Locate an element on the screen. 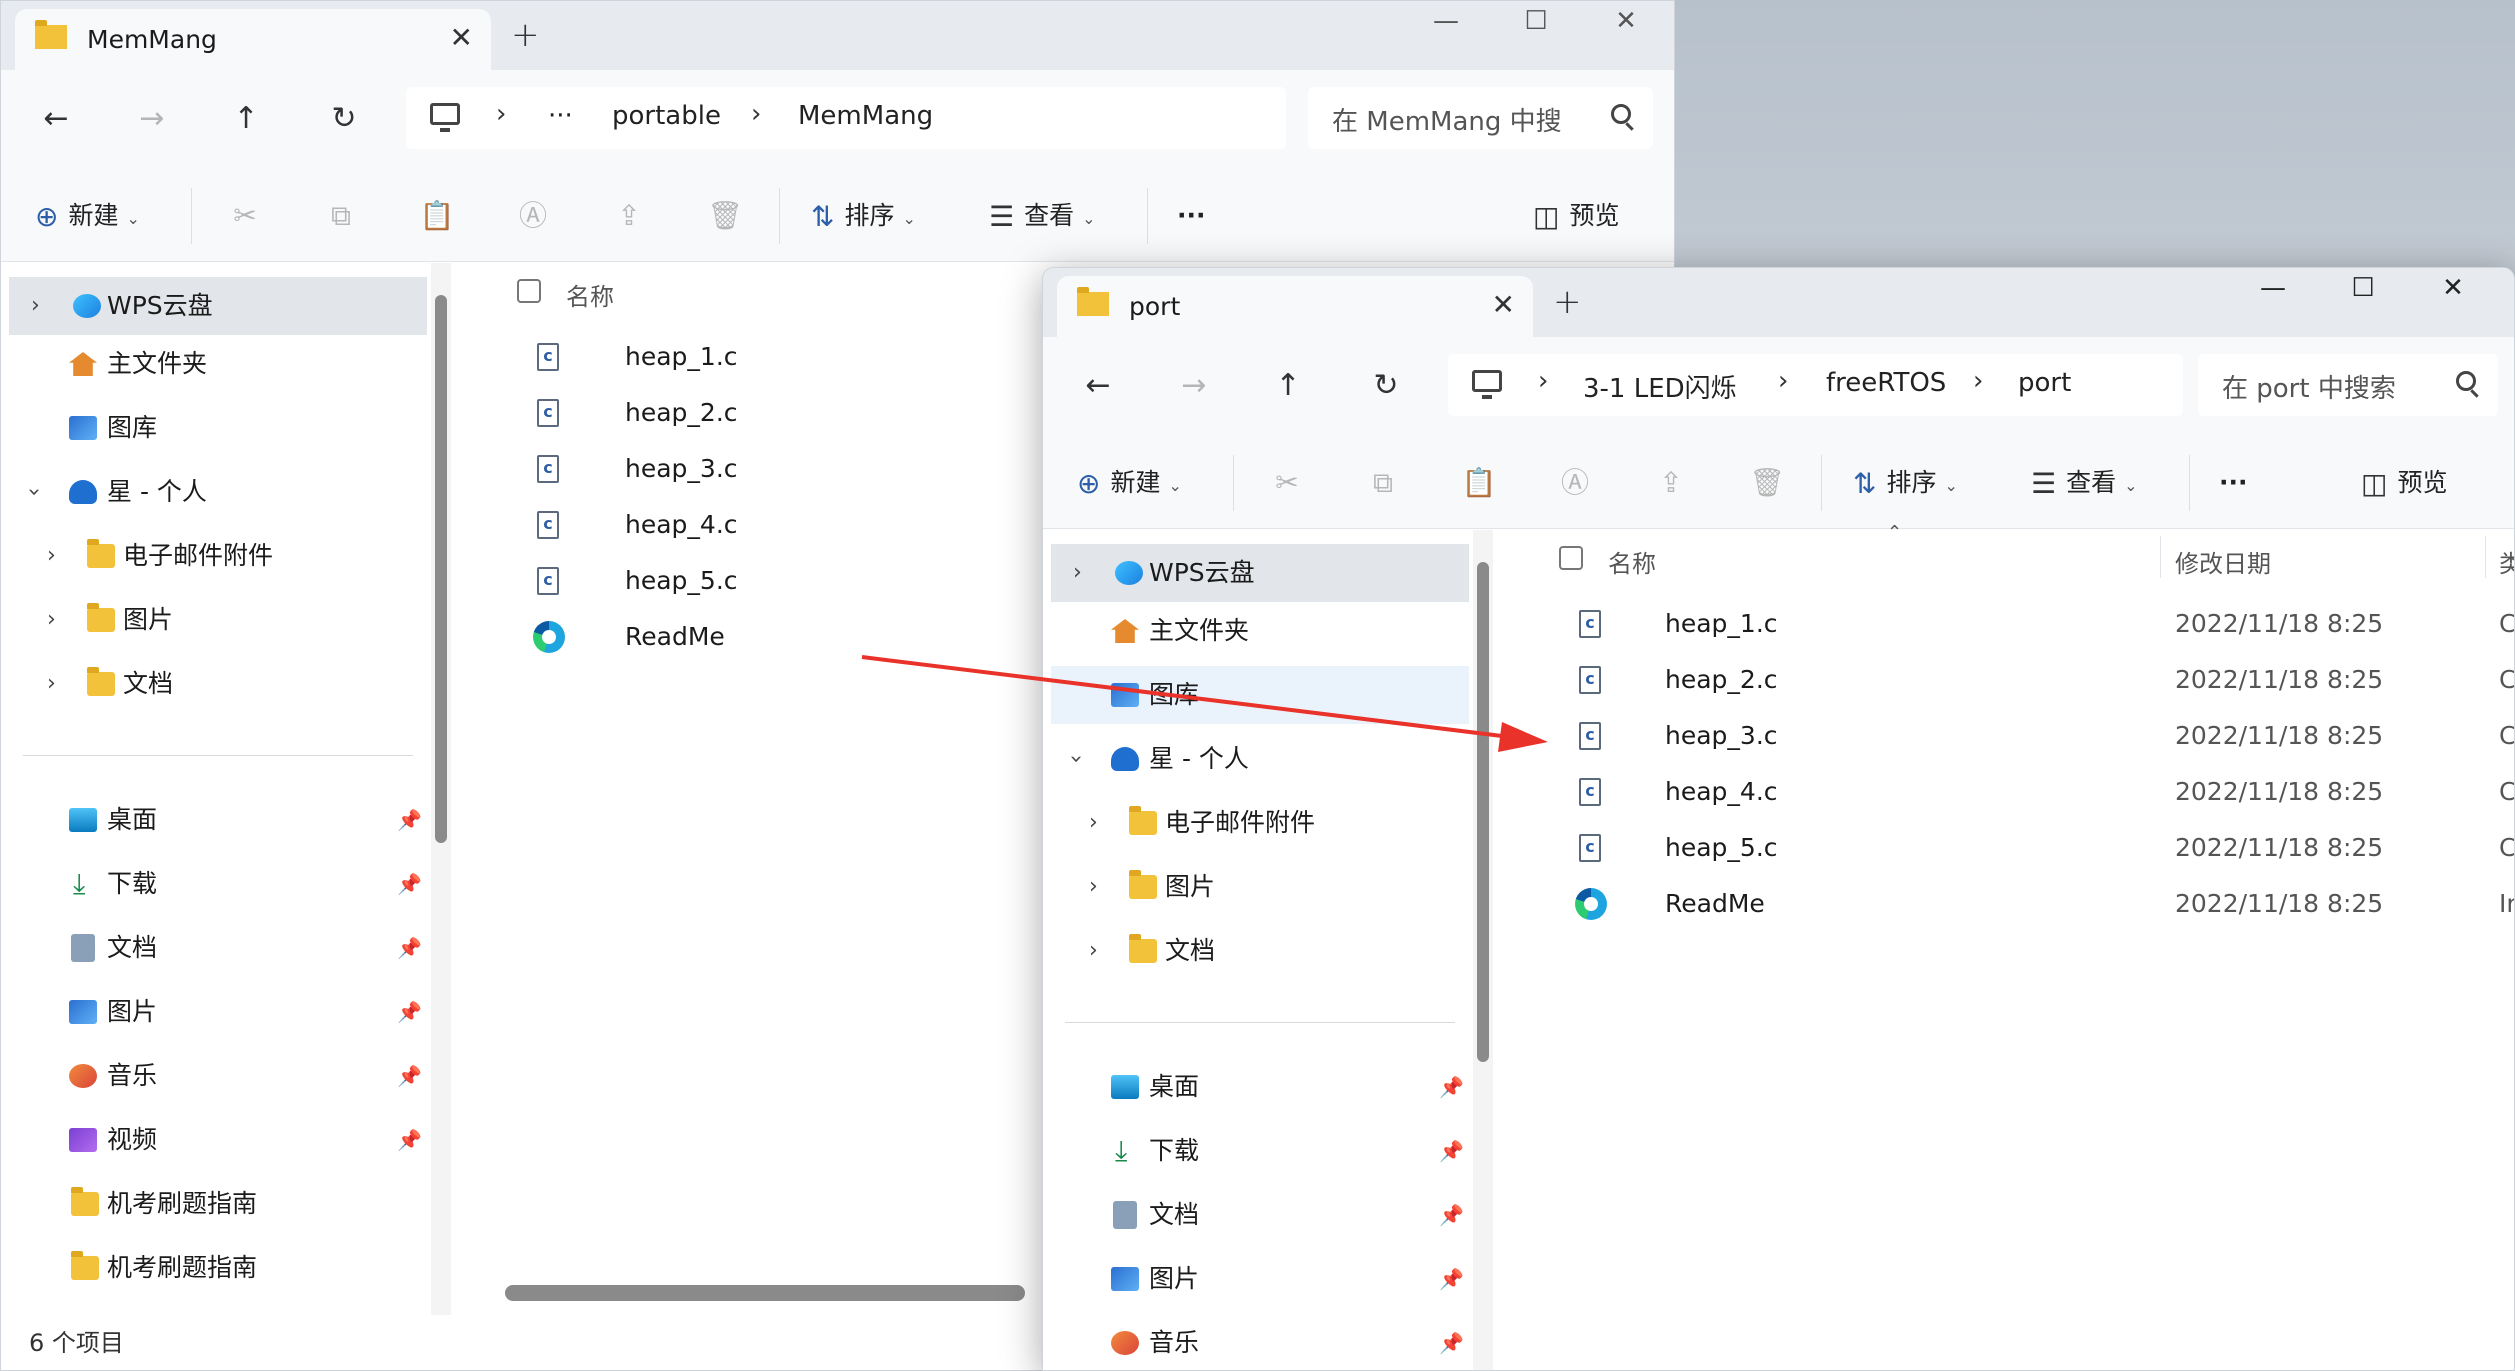 This screenshot has height=1371, width=2515. new-tab-button: + is located at coordinates (525, 35).